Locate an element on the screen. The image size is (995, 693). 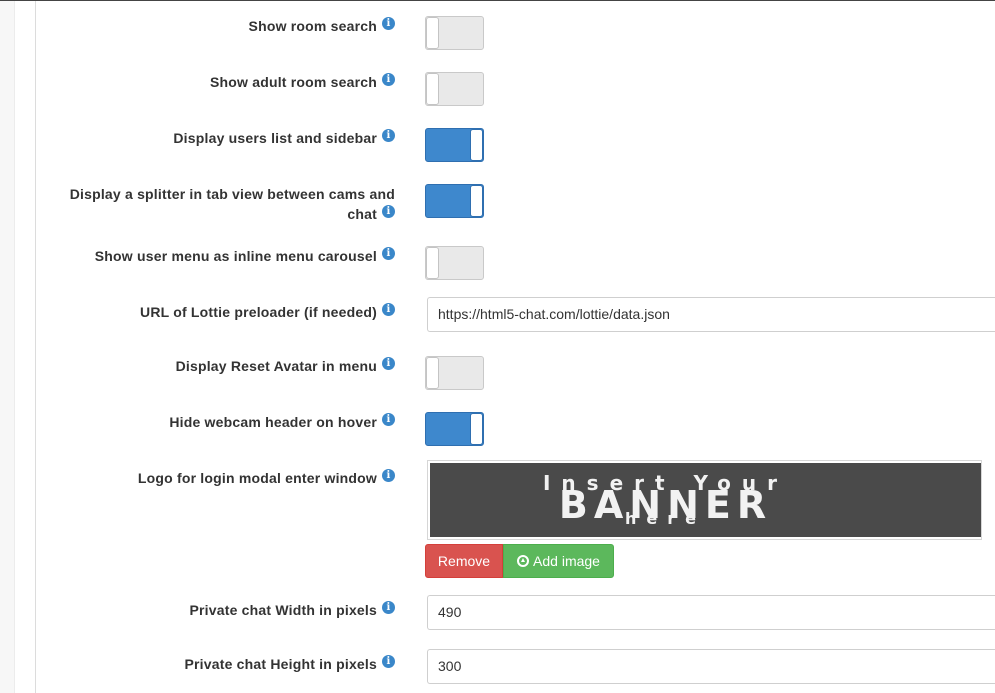
remove-image-button: Remove is located at coordinates (464, 561).